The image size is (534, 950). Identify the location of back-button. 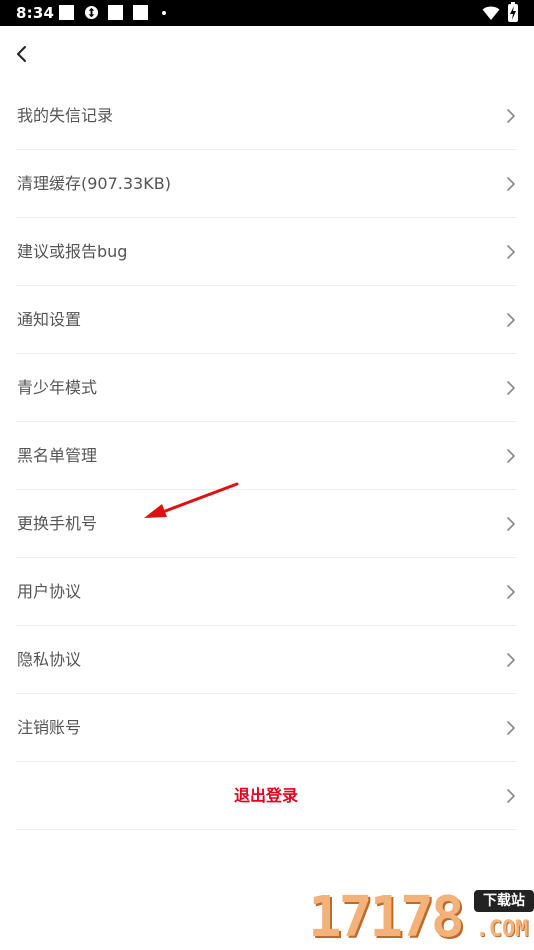
(22, 54).